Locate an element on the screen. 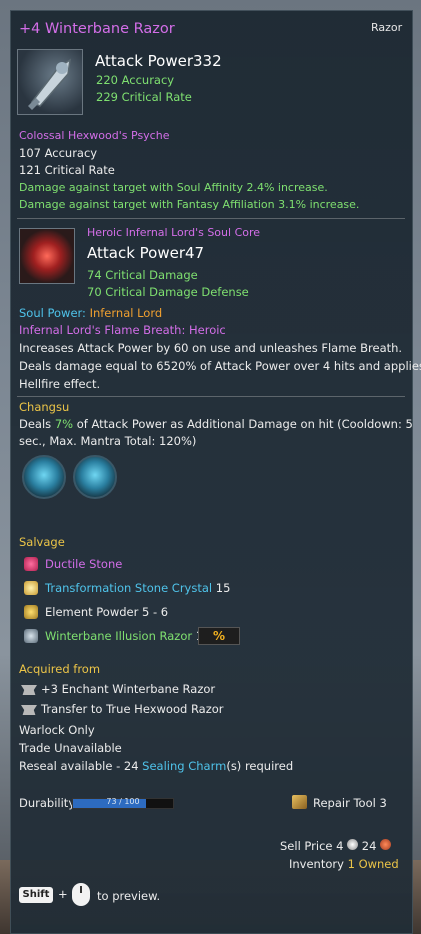 This screenshot has height=934, width=421. salvage-item-qty: 15 is located at coordinates (223, 588).